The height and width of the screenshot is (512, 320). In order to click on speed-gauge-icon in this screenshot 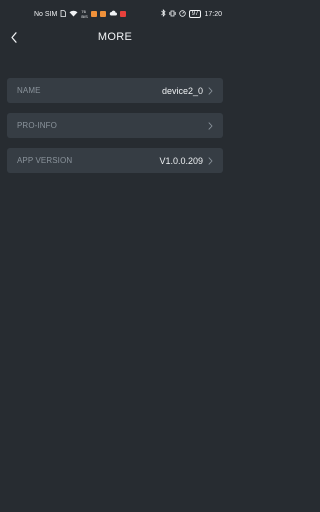, I will do `click(182, 14)`.